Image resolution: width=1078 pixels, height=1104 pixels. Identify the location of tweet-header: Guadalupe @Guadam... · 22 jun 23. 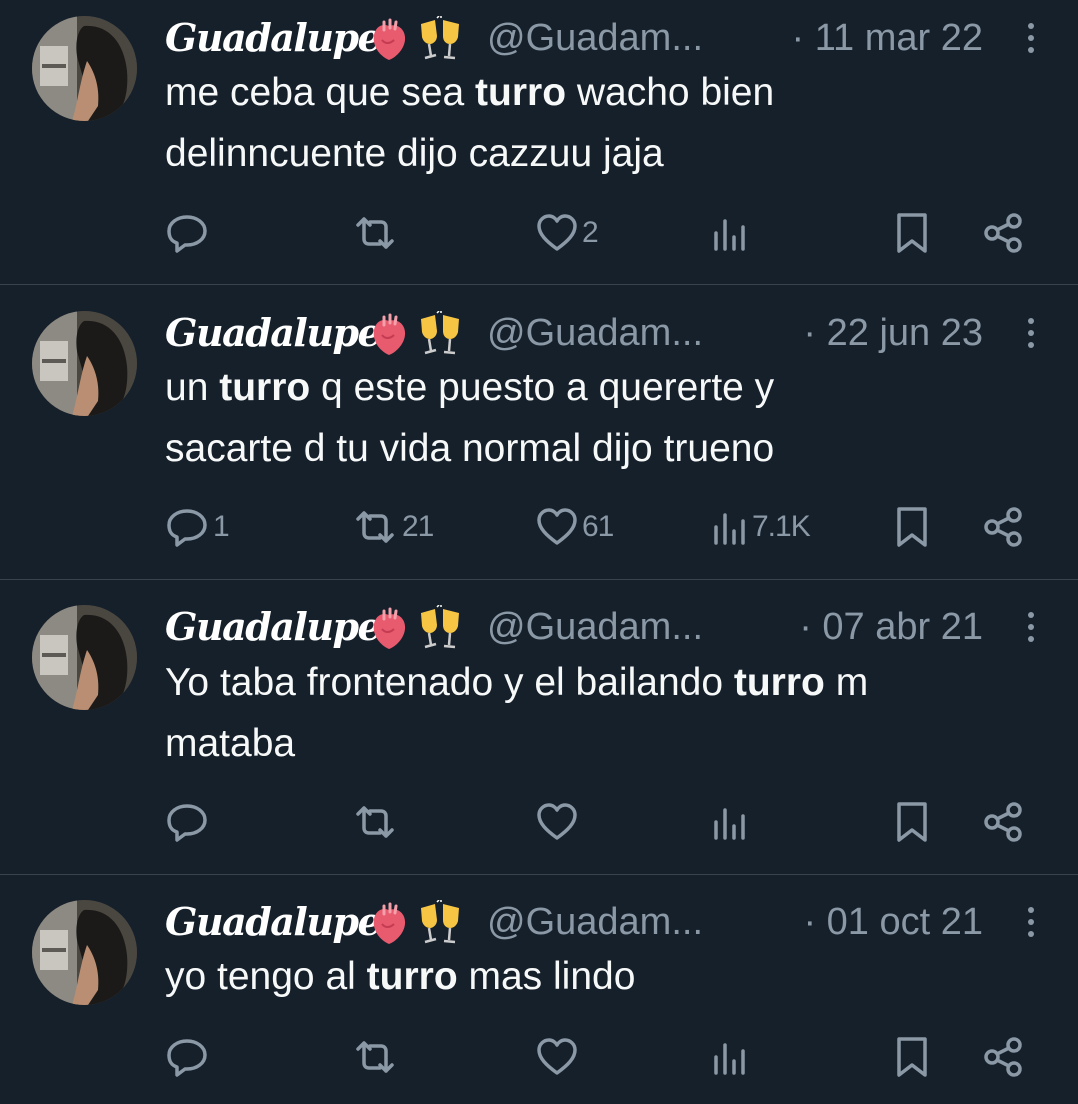
(605, 334).